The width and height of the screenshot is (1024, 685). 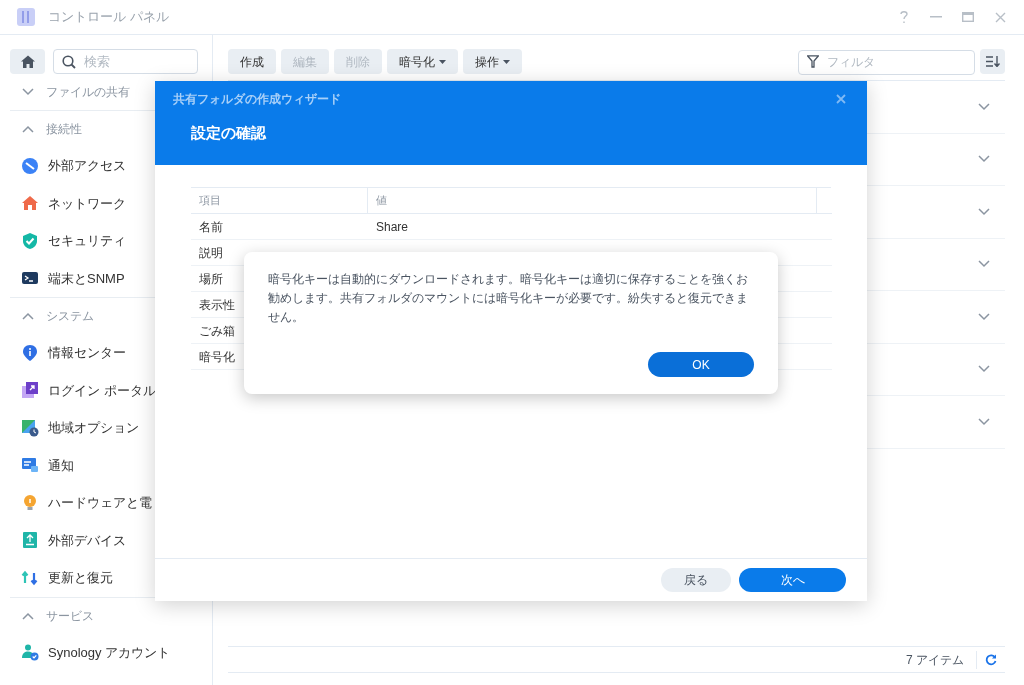 I want to click on minimize-icon, so click(x=936, y=17).